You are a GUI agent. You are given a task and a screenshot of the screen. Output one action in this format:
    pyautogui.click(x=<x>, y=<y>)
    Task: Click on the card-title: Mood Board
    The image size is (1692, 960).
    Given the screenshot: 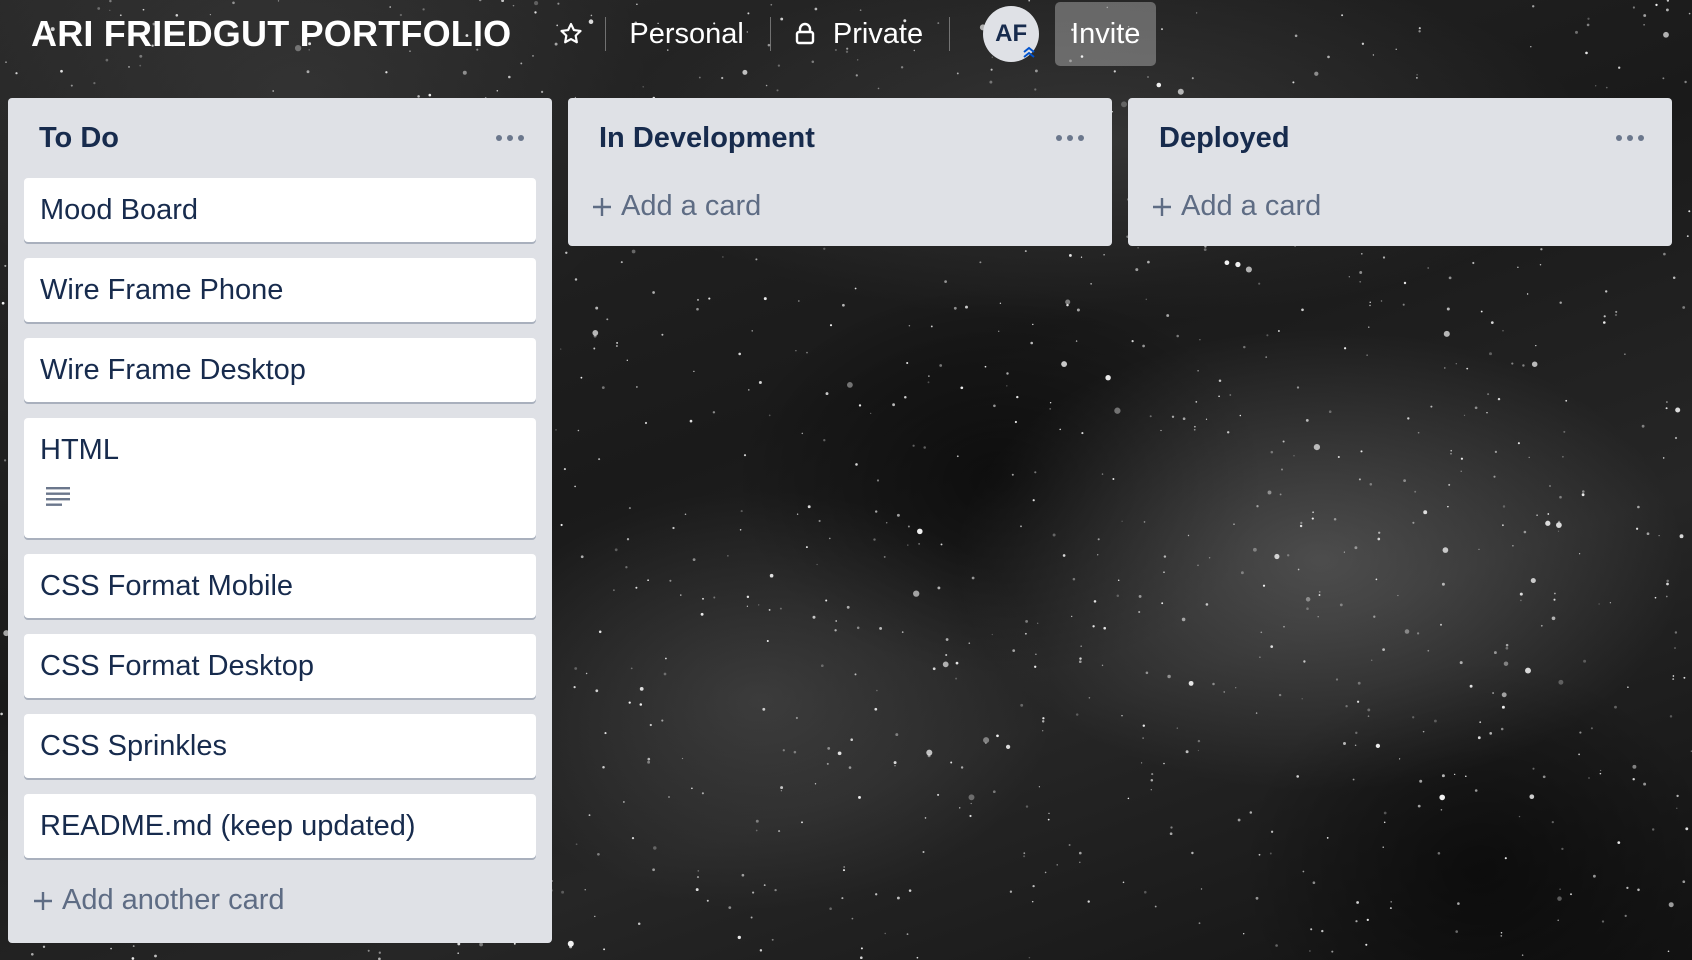 What is the action you would take?
    pyautogui.click(x=119, y=210)
    